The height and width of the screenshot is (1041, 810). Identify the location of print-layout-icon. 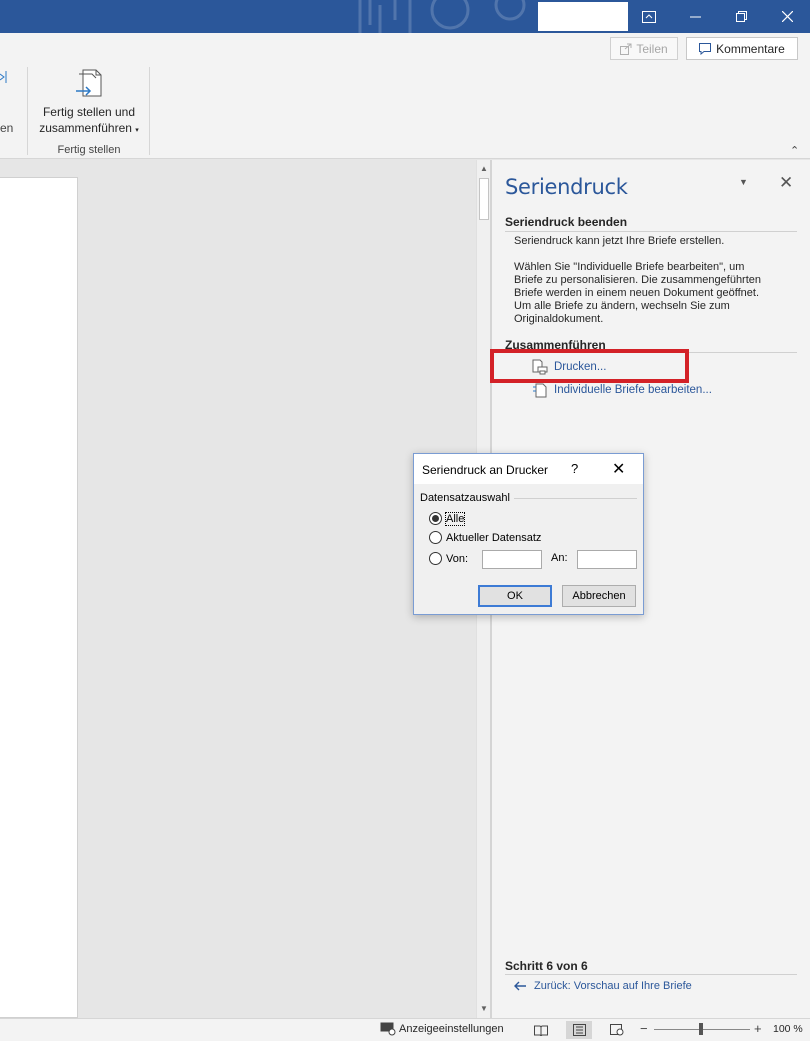
(579, 1030).